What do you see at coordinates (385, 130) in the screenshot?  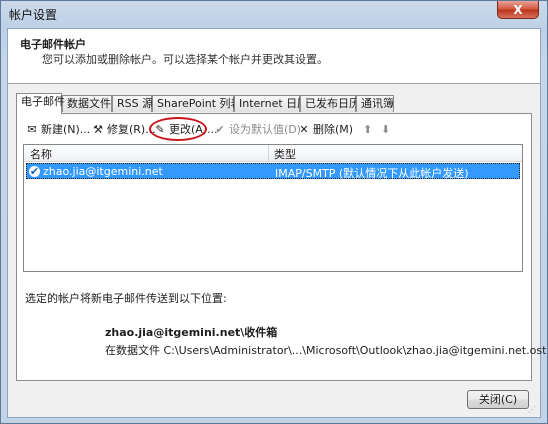 I see `move-down-icon: ⬇` at bounding box center [385, 130].